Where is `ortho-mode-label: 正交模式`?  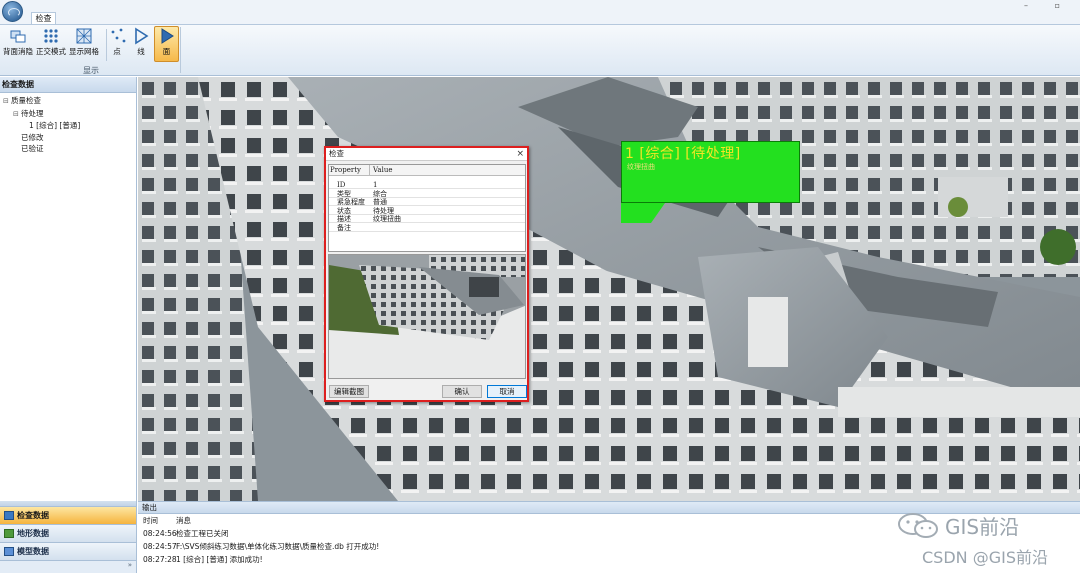 ortho-mode-label: 正交模式 is located at coordinates (51, 51).